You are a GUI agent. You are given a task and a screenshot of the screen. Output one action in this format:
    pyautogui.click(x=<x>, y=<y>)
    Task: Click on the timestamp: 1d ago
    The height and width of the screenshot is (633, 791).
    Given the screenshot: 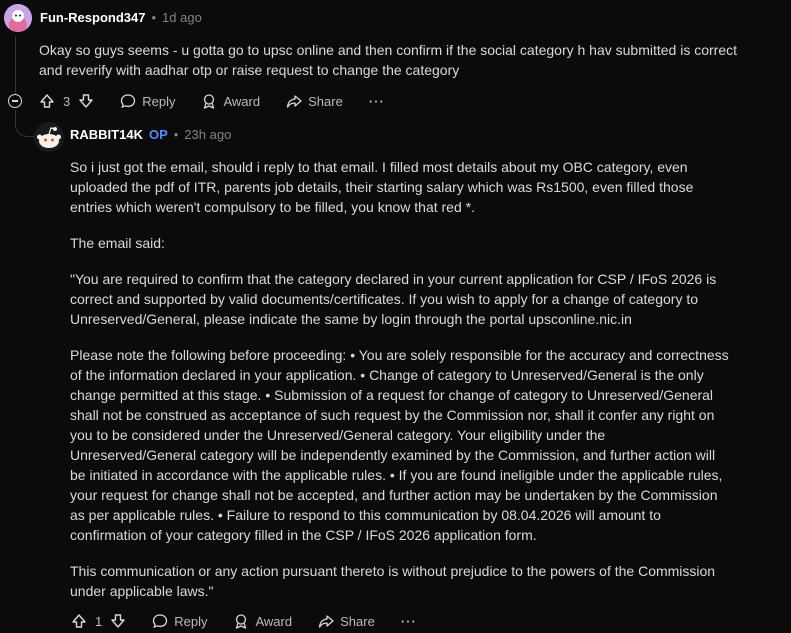 What is the action you would take?
    pyautogui.click(x=182, y=17)
    